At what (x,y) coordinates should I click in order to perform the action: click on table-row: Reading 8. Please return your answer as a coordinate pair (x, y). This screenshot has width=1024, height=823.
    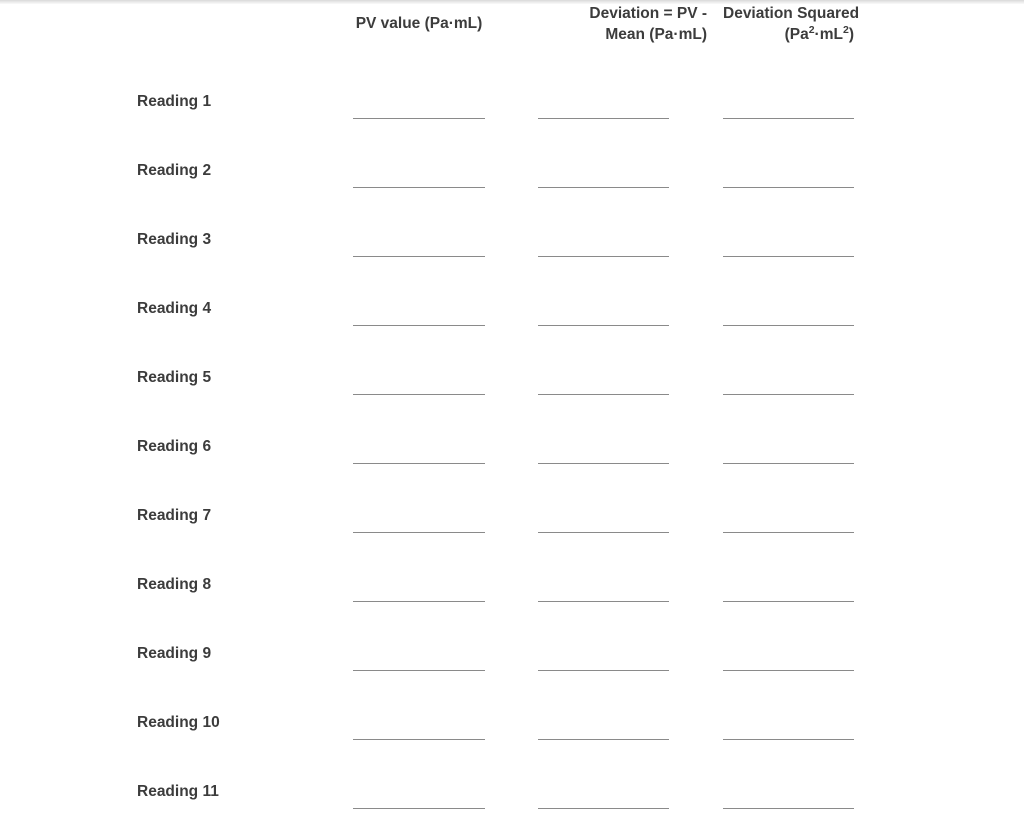
    Looking at the image, I should click on (512, 569).